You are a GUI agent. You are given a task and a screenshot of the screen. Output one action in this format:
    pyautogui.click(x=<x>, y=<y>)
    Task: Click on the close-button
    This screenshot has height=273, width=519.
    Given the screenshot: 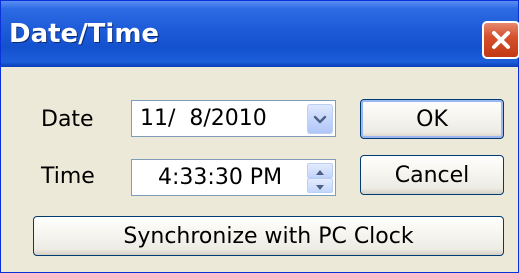 What is the action you would take?
    pyautogui.click(x=500, y=40)
    